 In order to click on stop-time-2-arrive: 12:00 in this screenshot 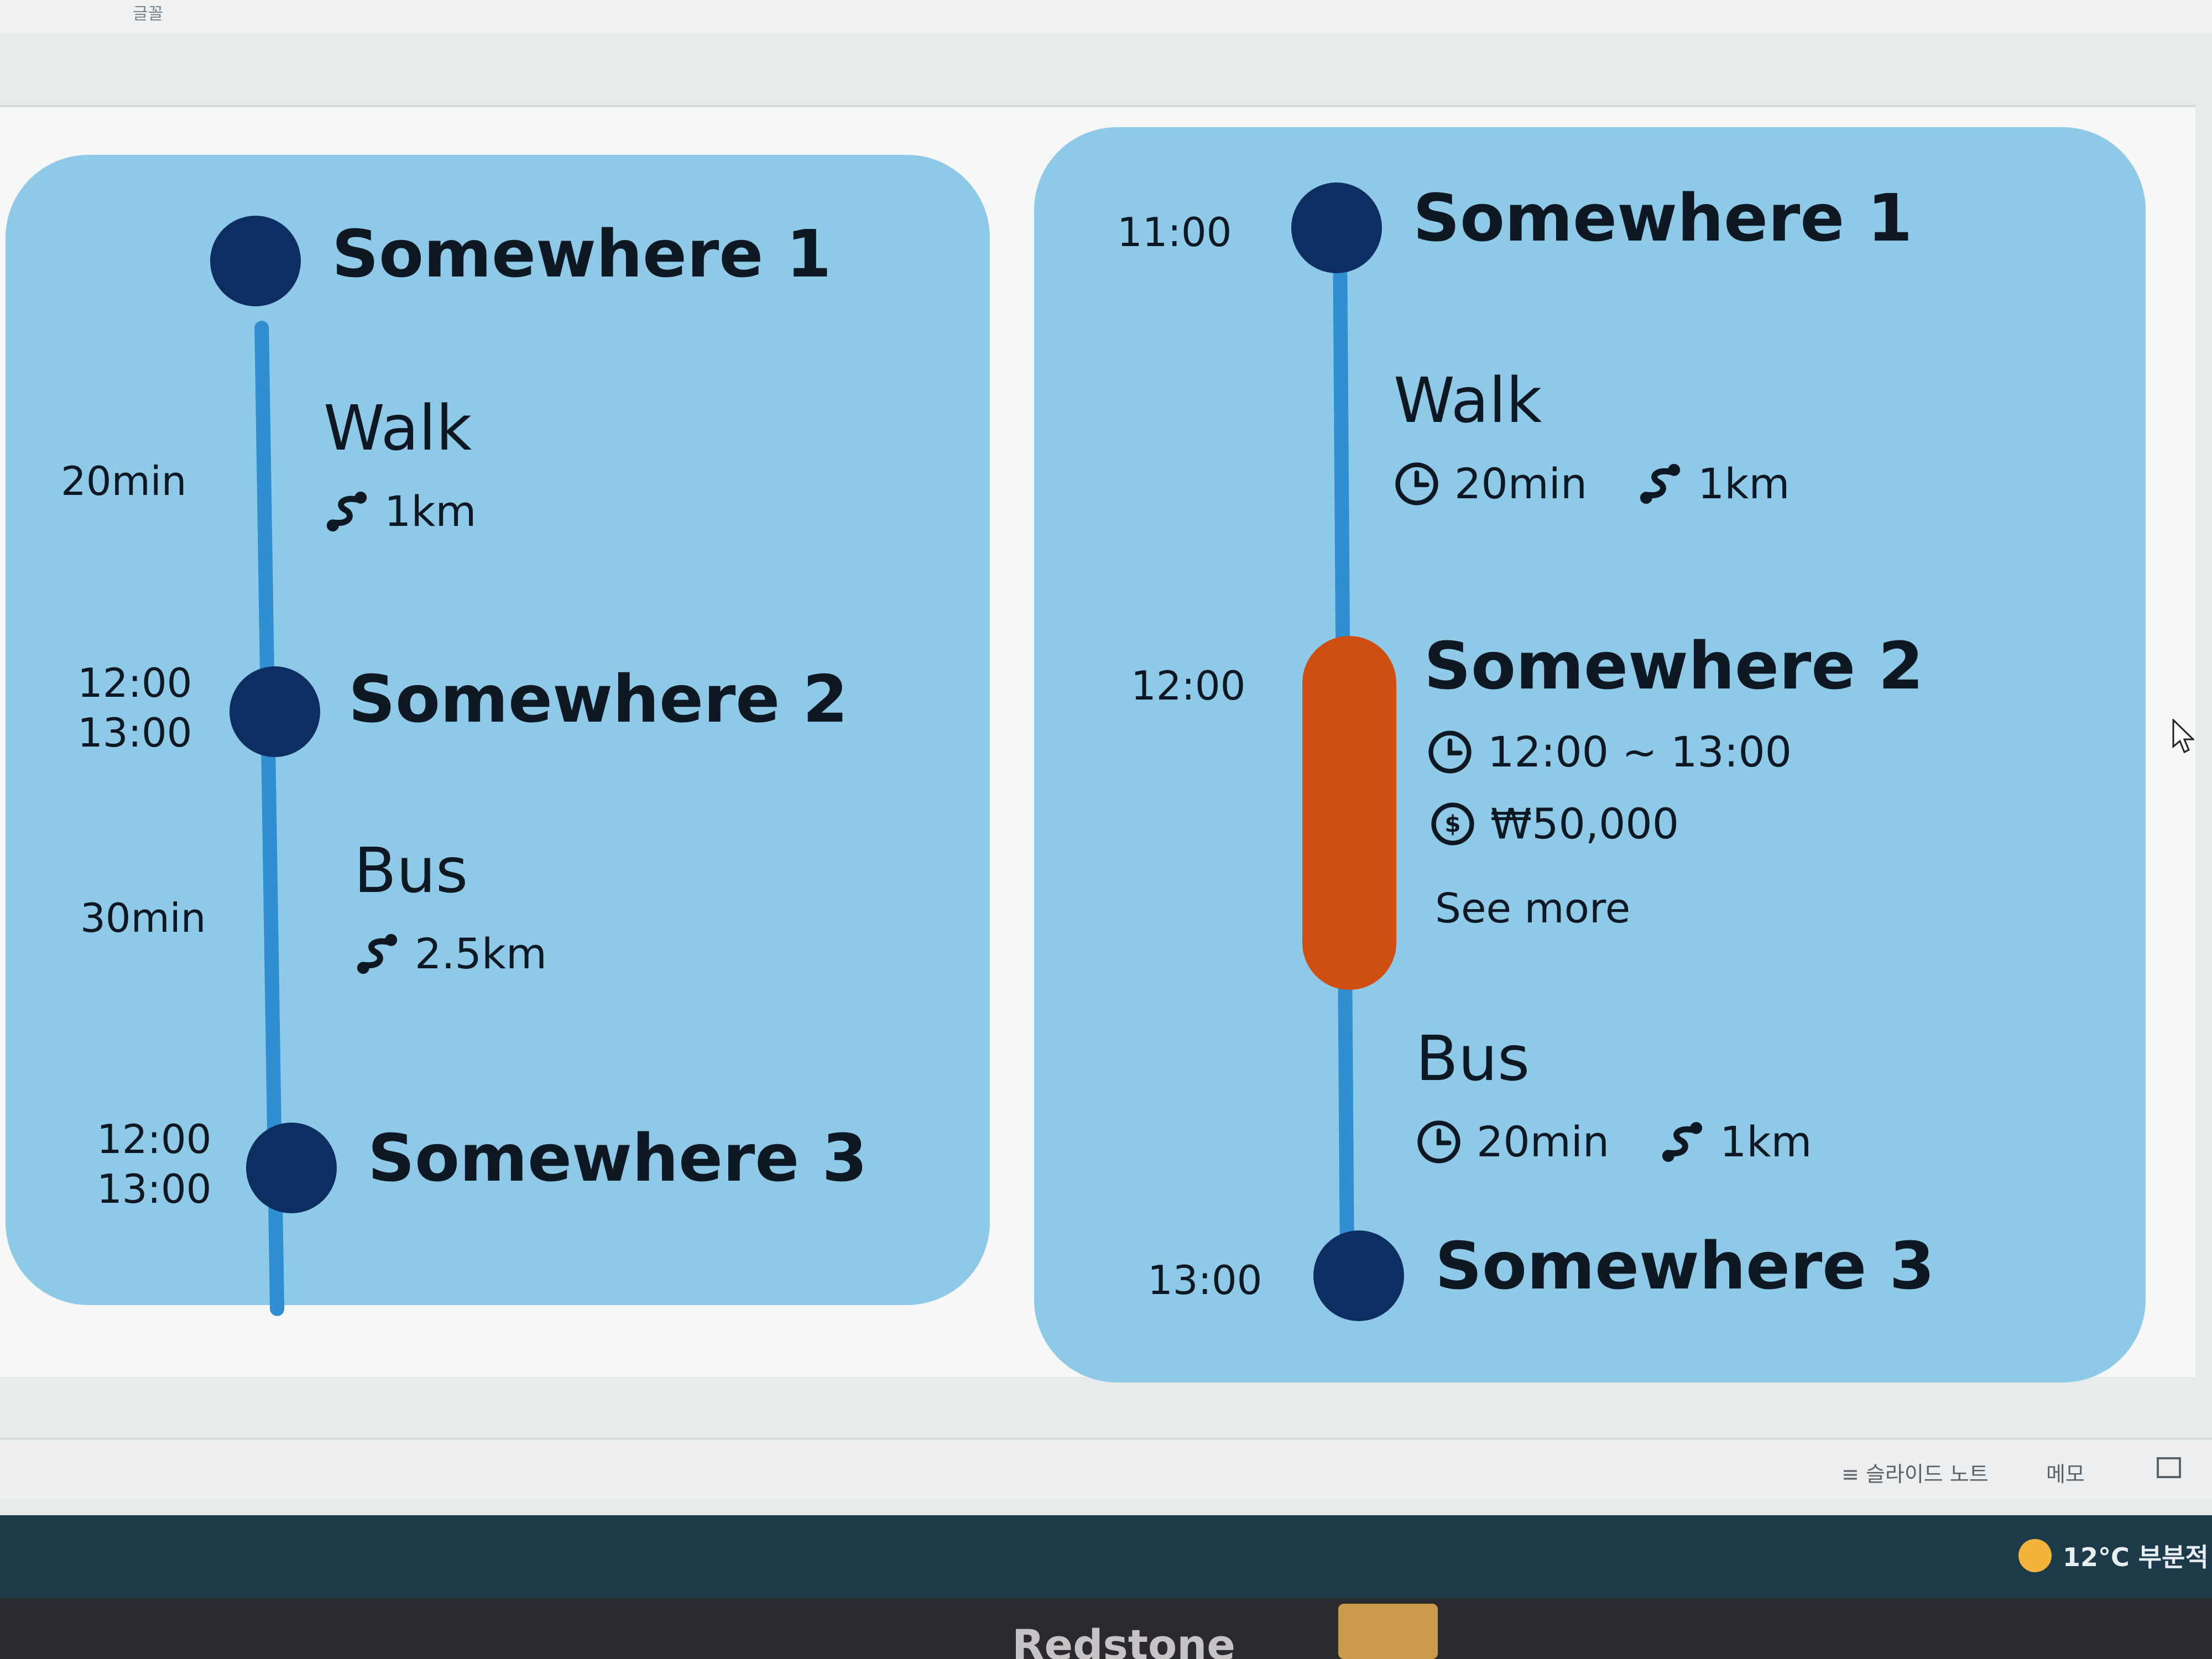, I will do `click(134, 683)`.